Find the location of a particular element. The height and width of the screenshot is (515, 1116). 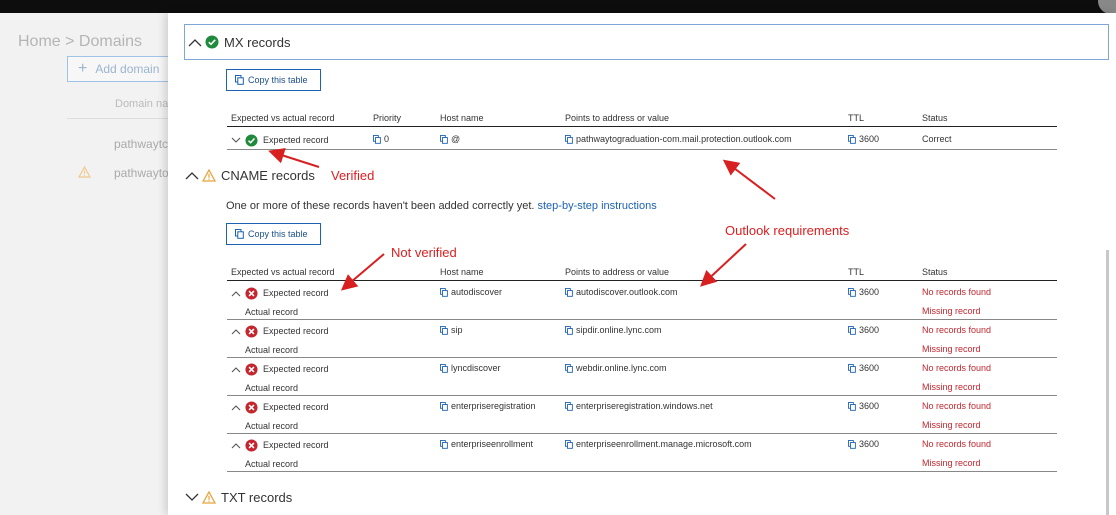

add-domain-label: Add domain is located at coordinates (127, 69).